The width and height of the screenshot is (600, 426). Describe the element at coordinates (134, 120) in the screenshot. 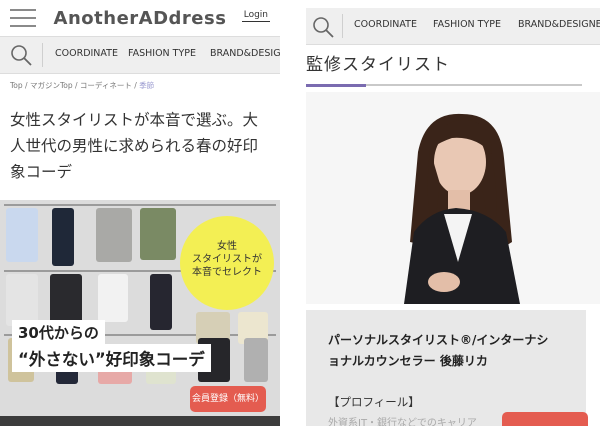

I see `article-title-line: 女性スタイリストが本音で選ぶ。大` at that location.